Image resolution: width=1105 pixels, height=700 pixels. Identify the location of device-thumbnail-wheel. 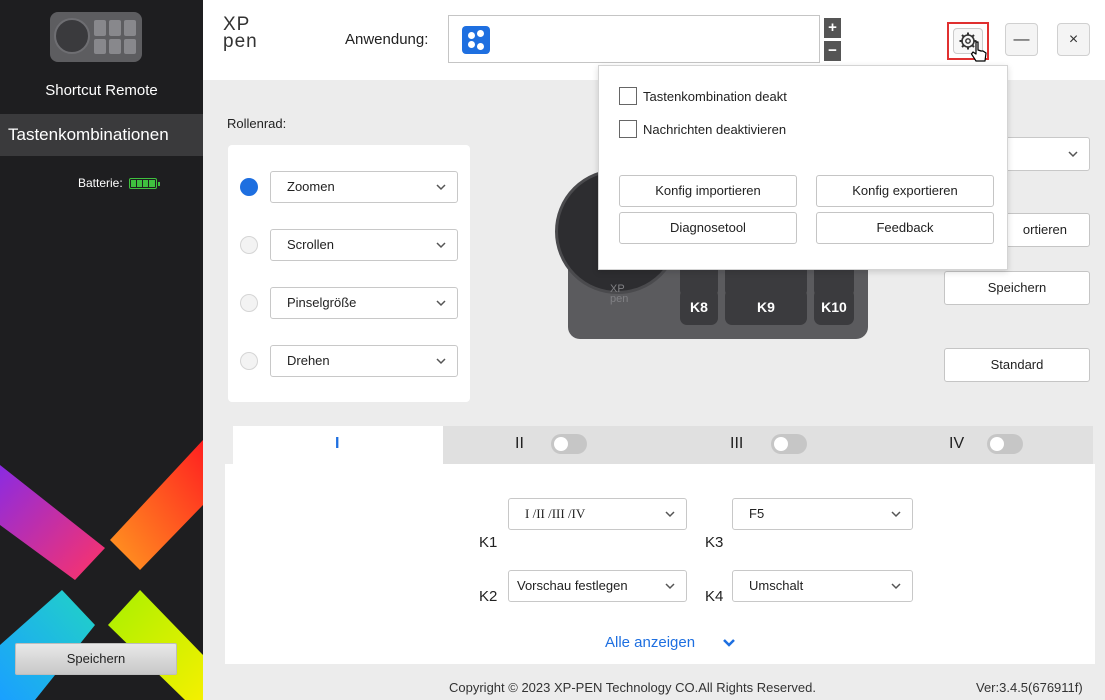
(72, 36).